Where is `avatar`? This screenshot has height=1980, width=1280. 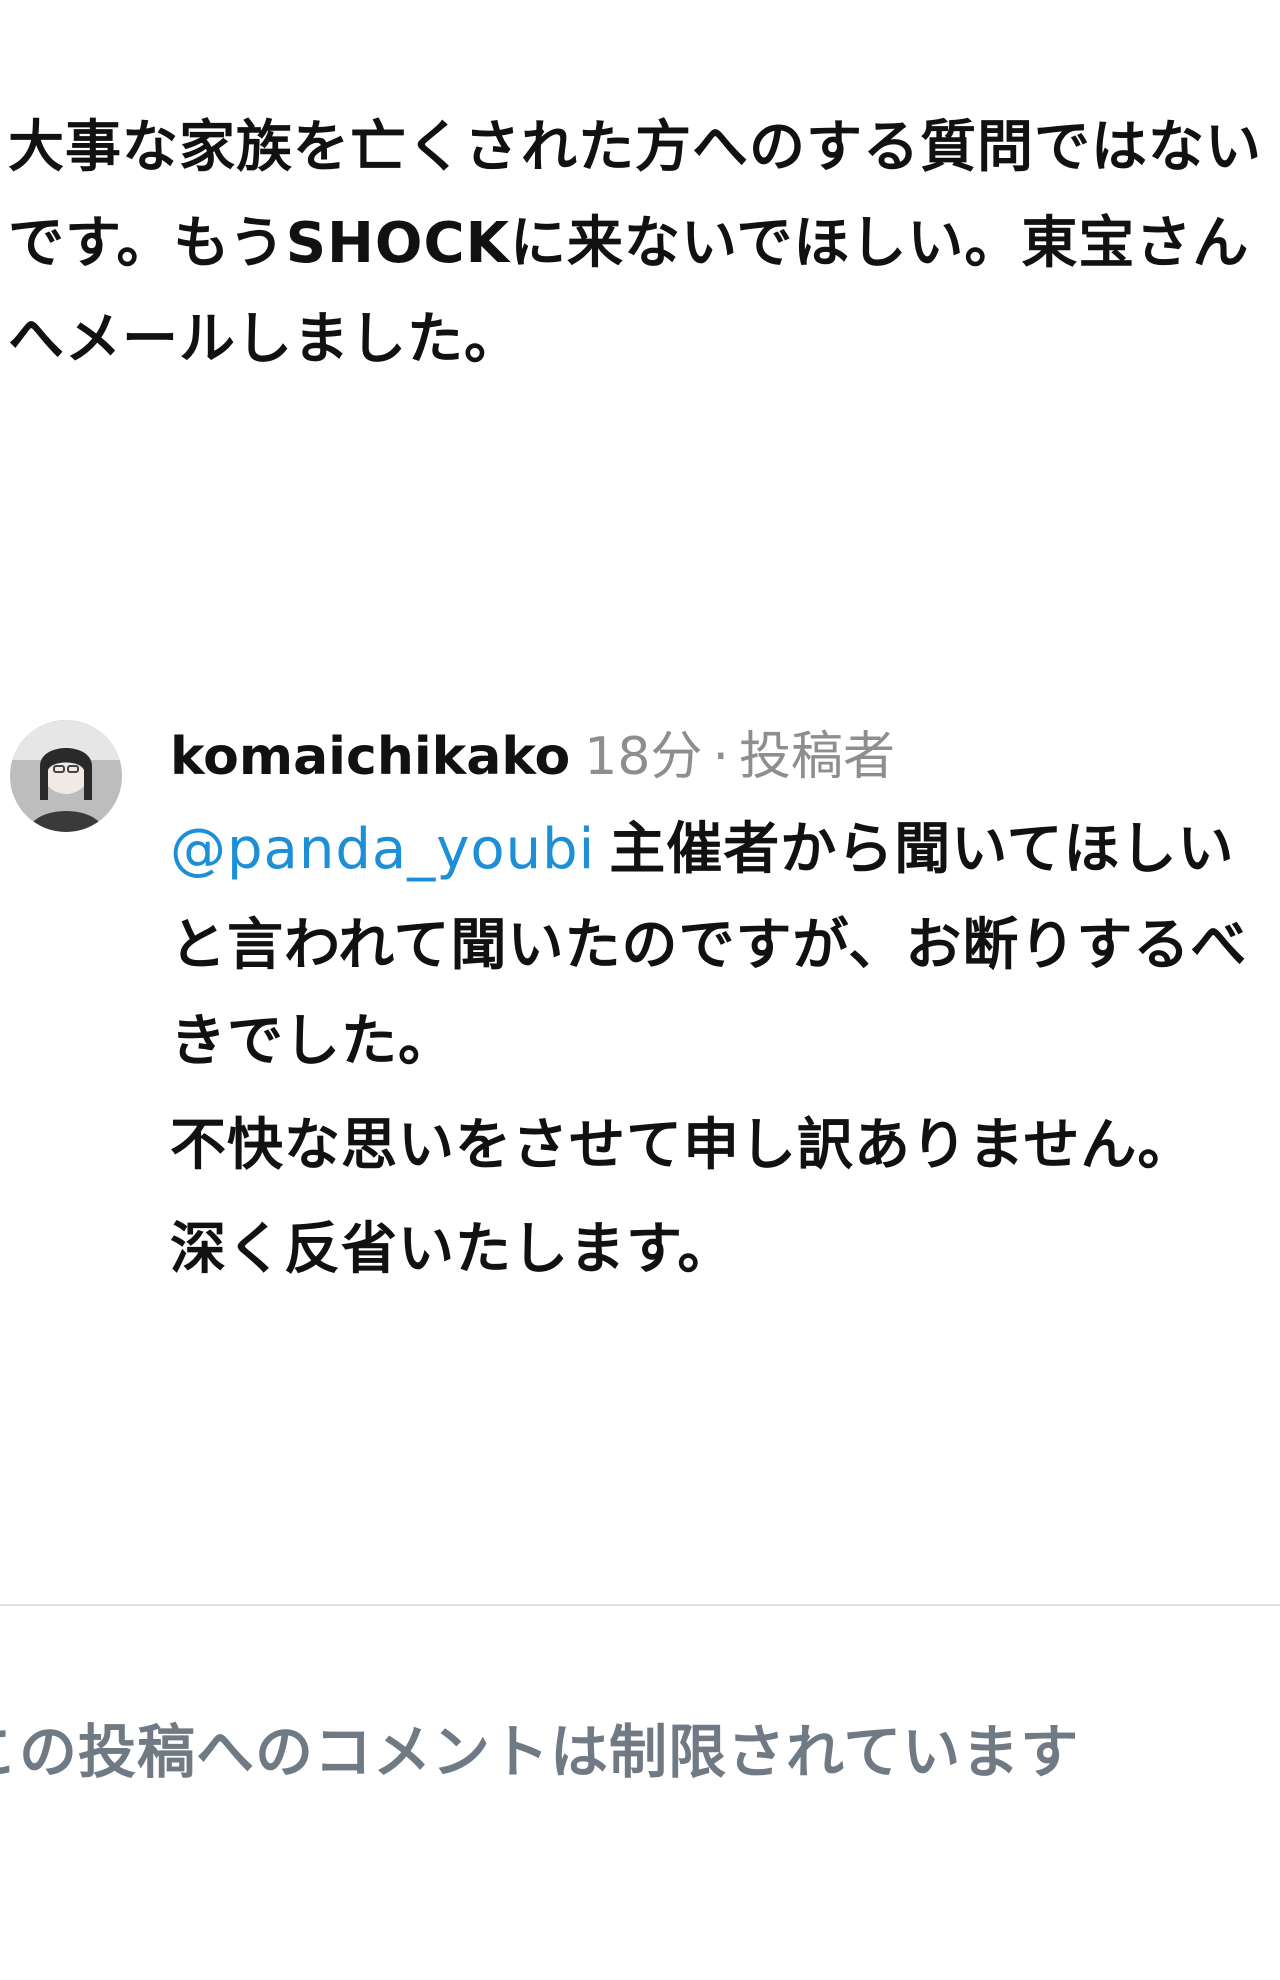
avatar is located at coordinates (66, 776).